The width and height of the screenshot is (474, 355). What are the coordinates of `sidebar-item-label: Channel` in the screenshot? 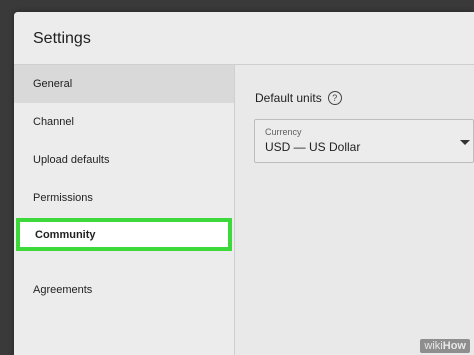 It's located at (53, 122).